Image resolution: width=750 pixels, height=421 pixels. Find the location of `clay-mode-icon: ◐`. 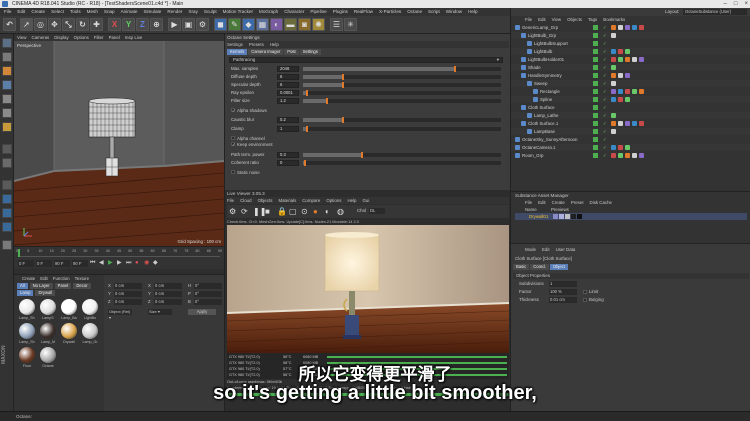

clay-mode-icon: ◐ is located at coordinates (329, 211).